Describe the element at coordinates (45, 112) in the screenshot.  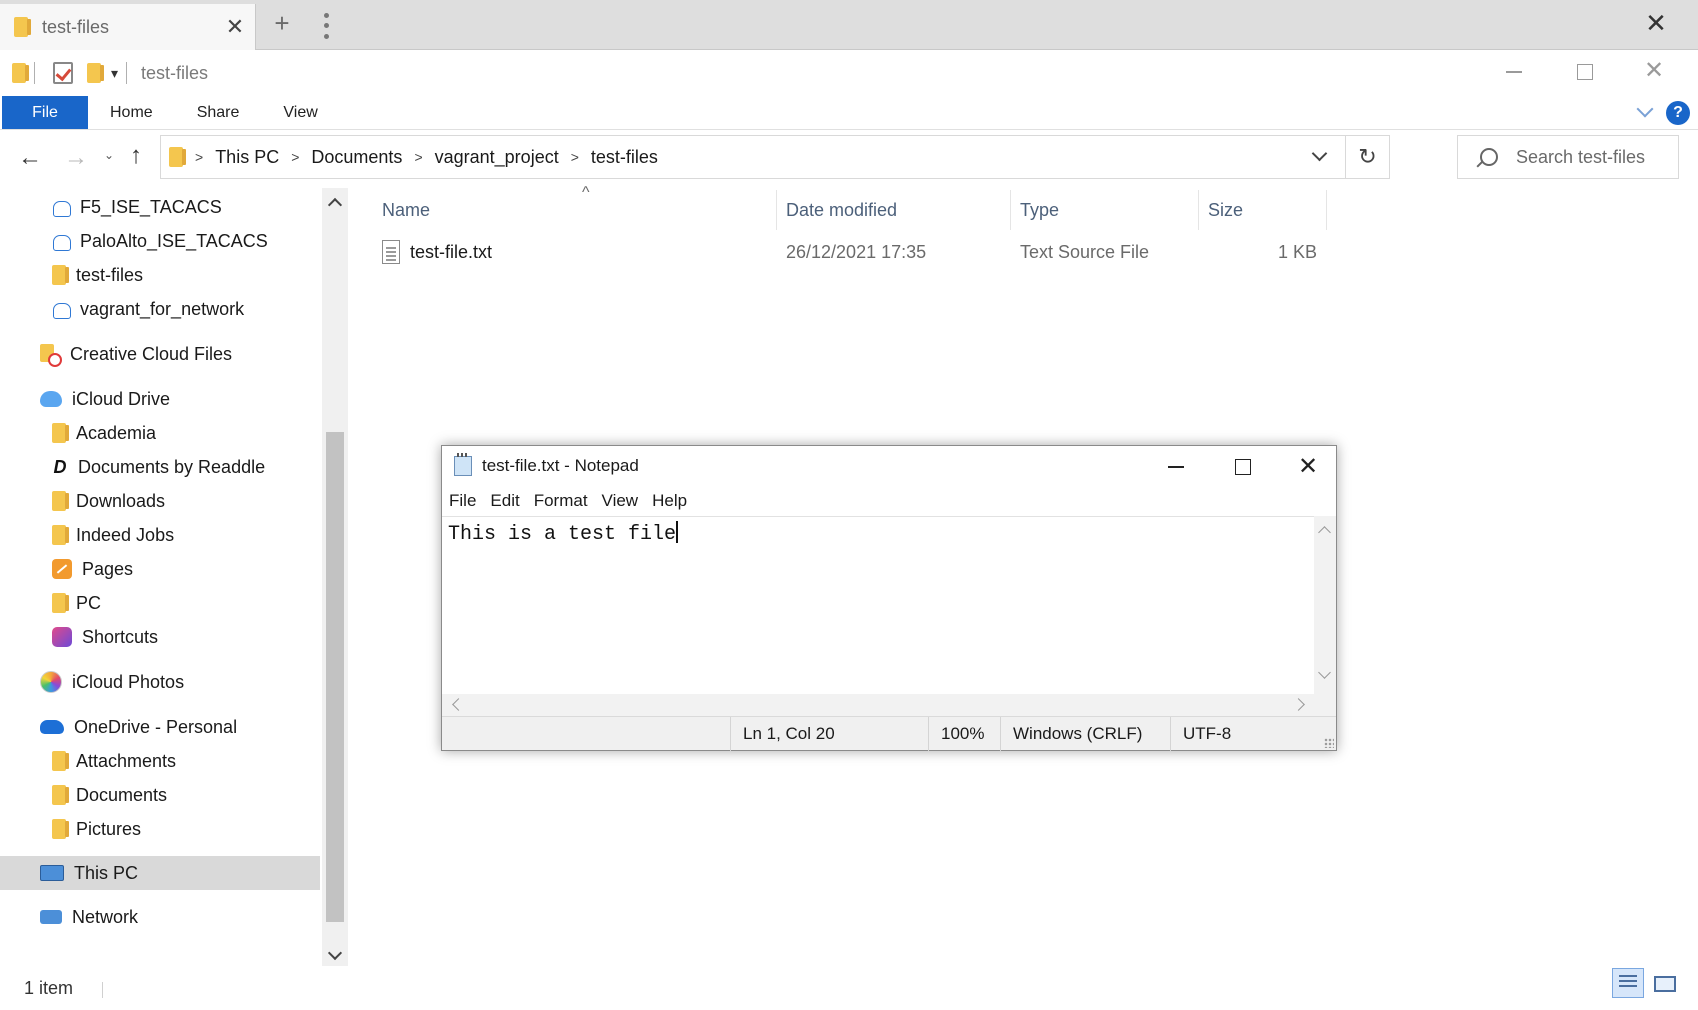
I see `ribbon-tab-file: File` at that location.